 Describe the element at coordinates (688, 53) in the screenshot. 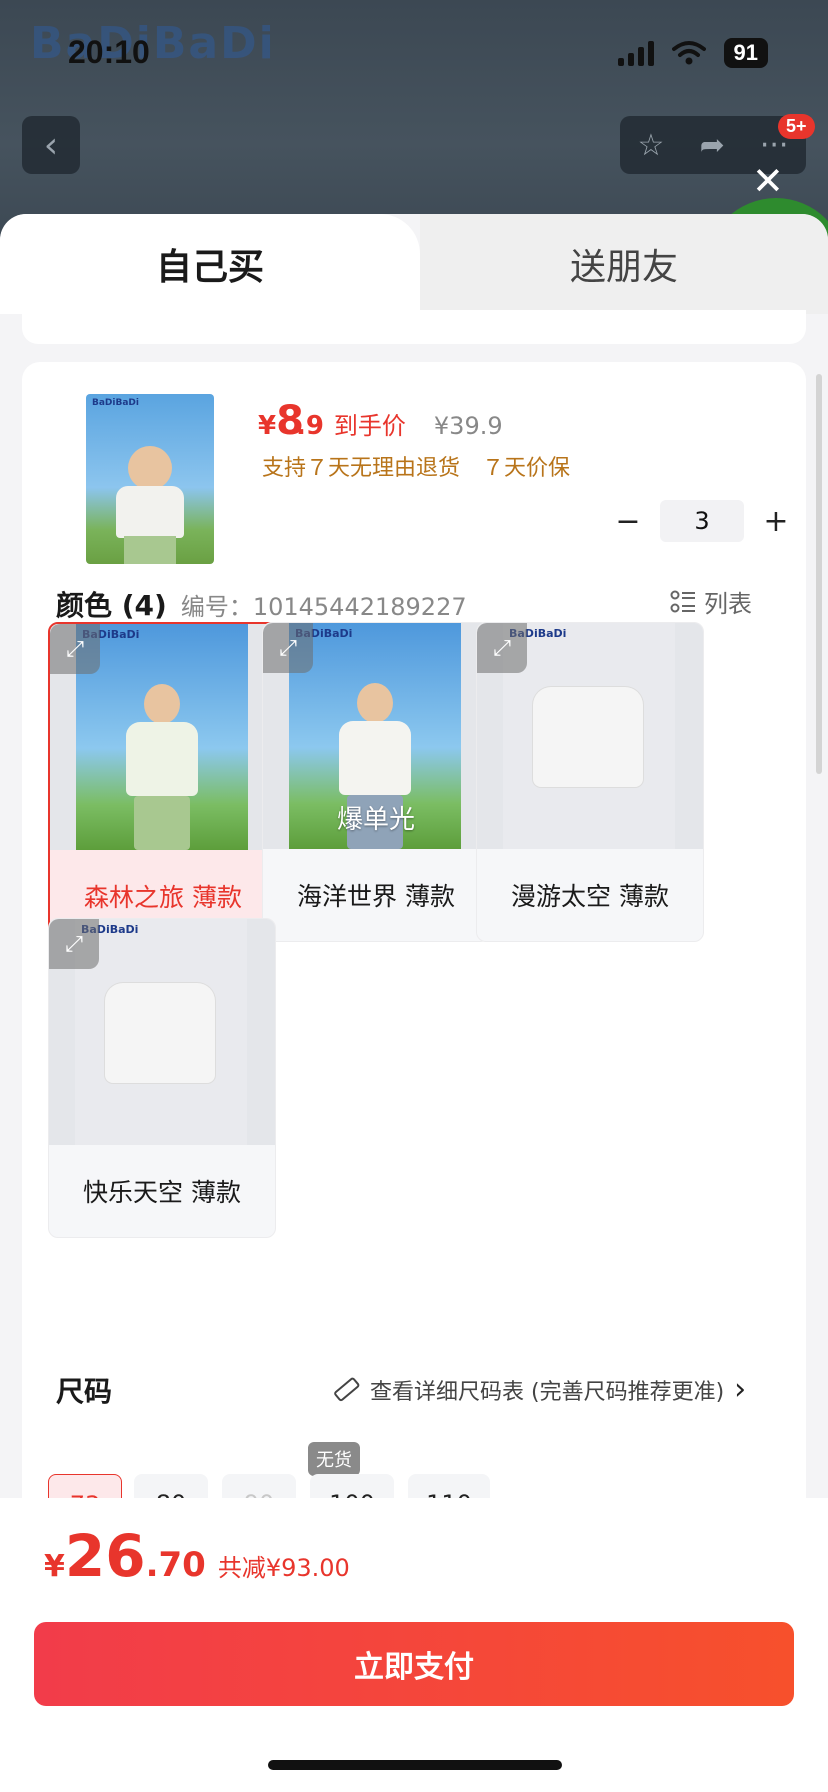

I see `wifi-icon` at that location.